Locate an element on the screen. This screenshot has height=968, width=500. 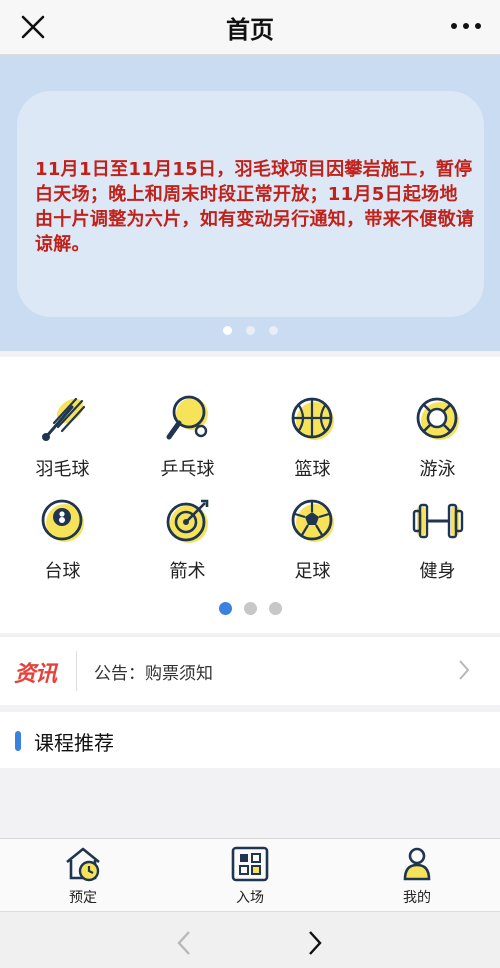
category-label: 台球 is located at coordinates (62, 571).